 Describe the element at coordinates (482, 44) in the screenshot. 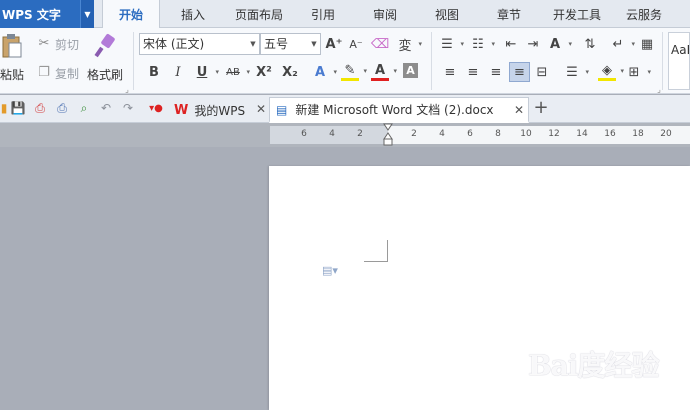

I see `numbered-list-icon: ☷` at that location.